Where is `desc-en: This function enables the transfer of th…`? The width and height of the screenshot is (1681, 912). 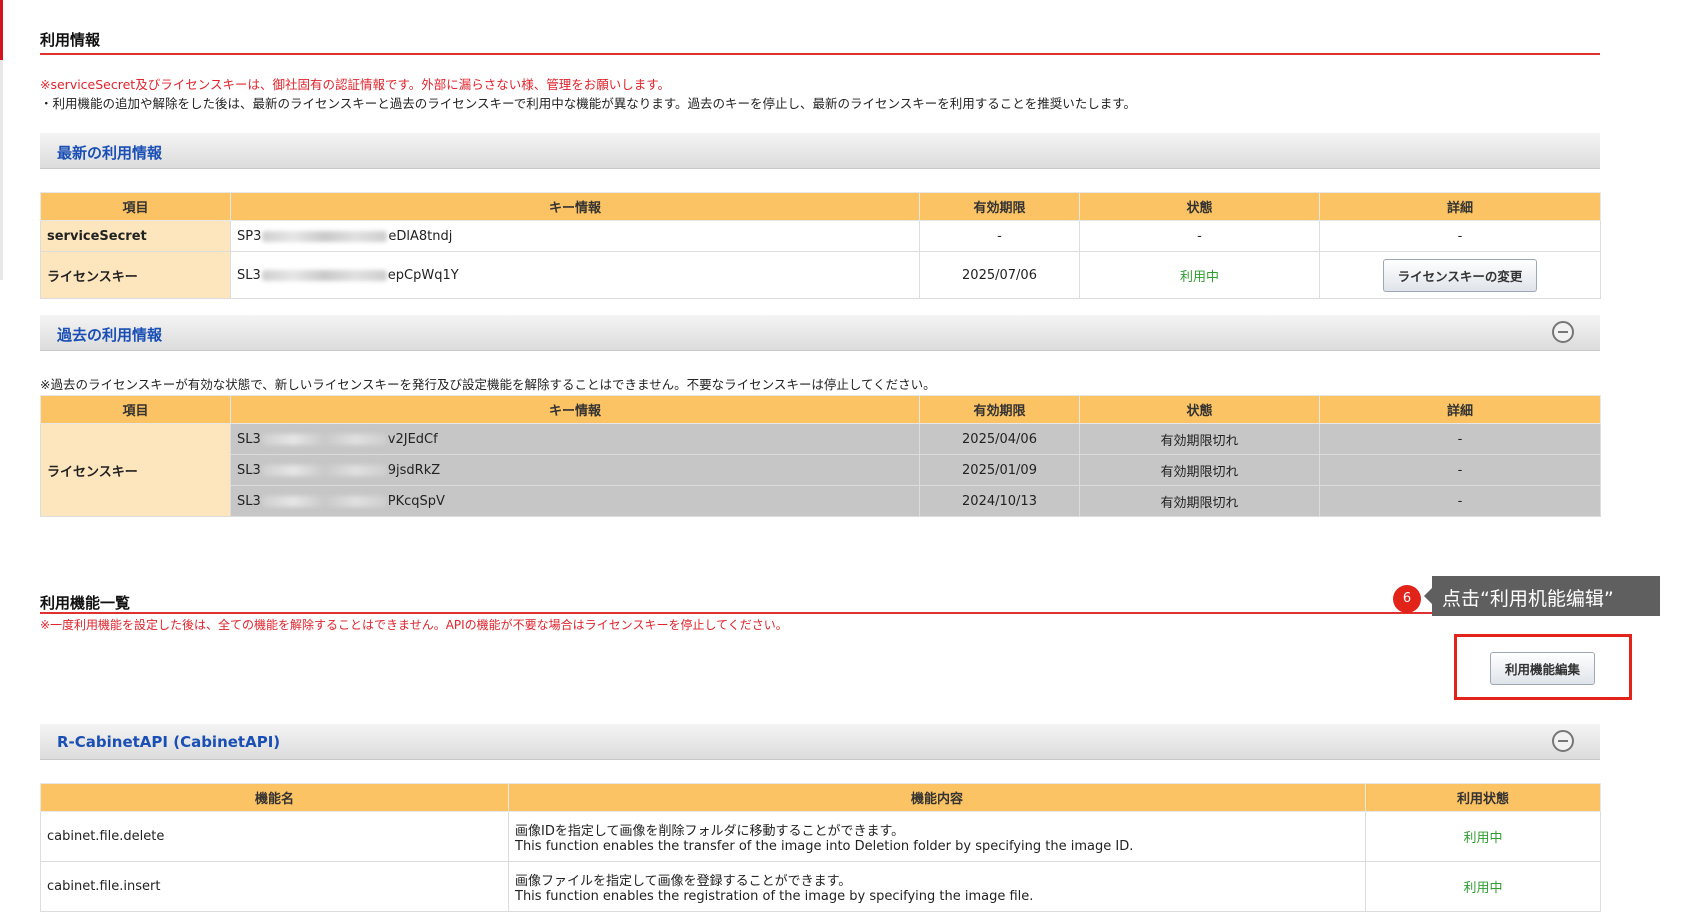
desc-en: This function enables the transfer of th… is located at coordinates (824, 846).